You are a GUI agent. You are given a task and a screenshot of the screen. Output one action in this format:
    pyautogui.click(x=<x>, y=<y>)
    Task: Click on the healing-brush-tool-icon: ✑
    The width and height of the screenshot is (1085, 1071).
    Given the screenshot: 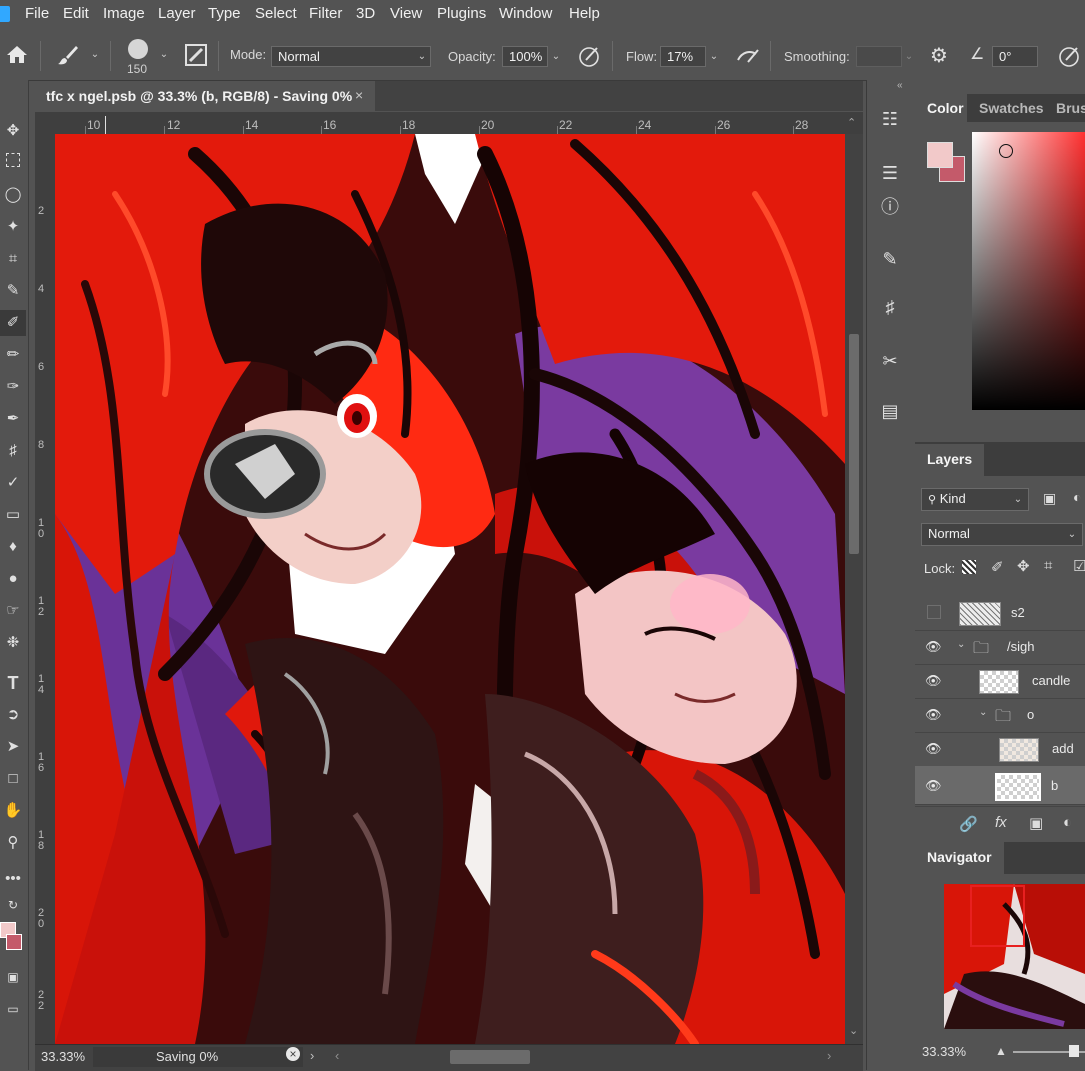 What is the action you would take?
    pyautogui.click(x=13, y=387)
    